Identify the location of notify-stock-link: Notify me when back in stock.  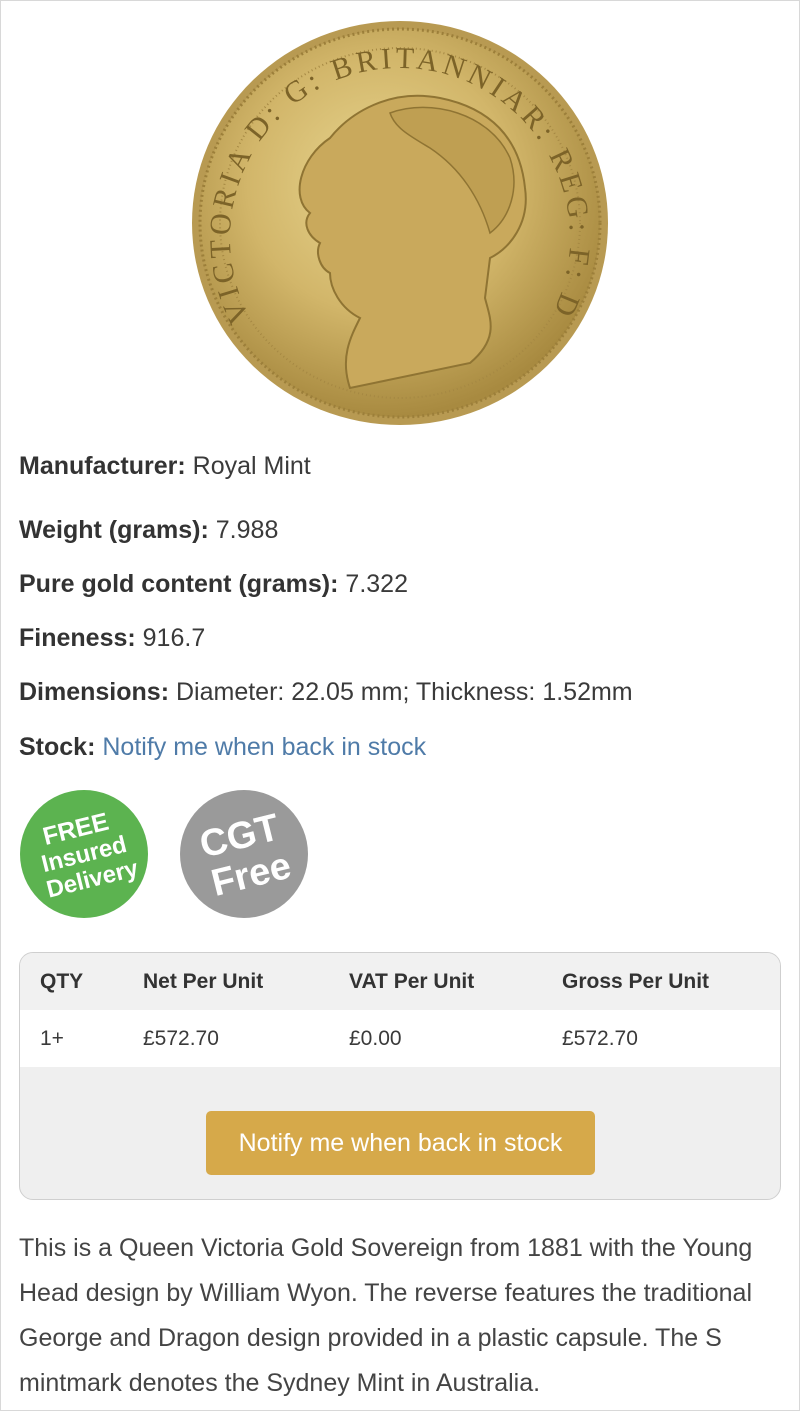
(264, 747).